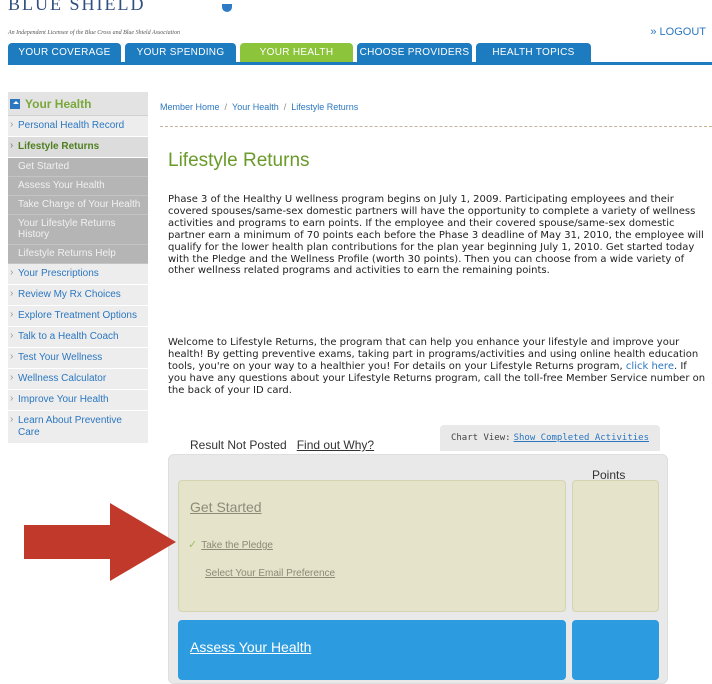 This screenshot has height=684, width=712. Describe the element at coordinates (77, 7) in the screenshot. I see `brand-logo: BLUE SHIELD` at that location.